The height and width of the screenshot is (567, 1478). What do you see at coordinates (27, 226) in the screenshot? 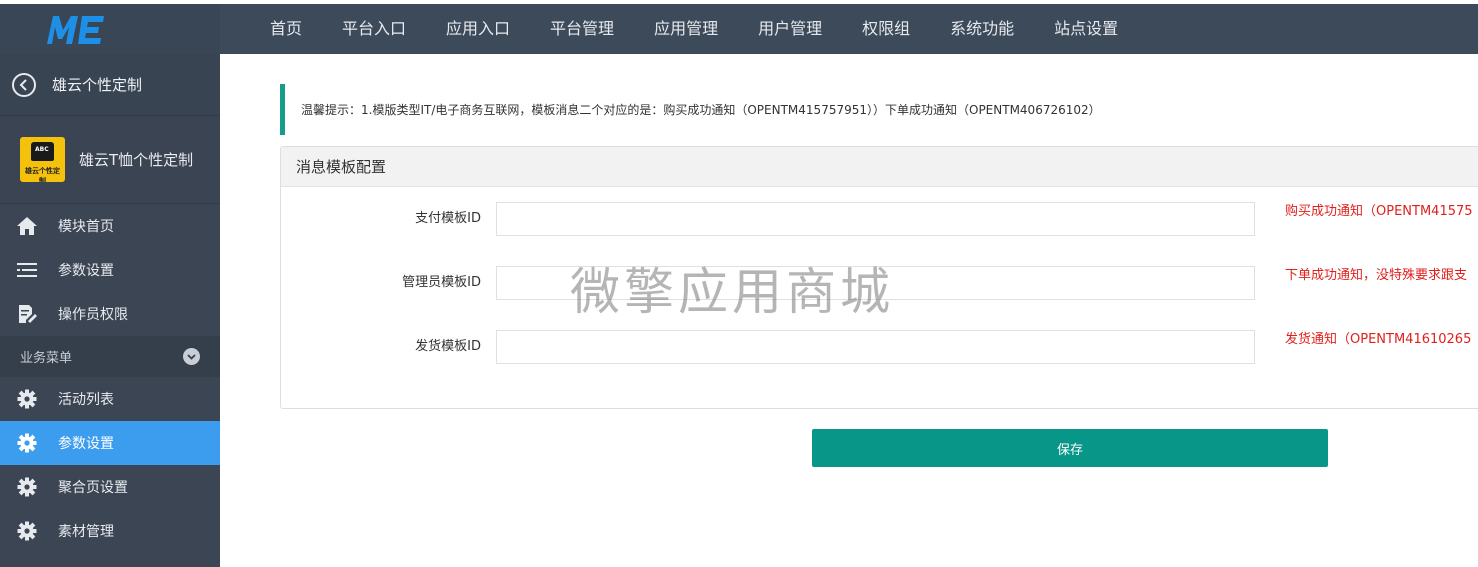
I see `home-icon` at bounding box center [27, 226].